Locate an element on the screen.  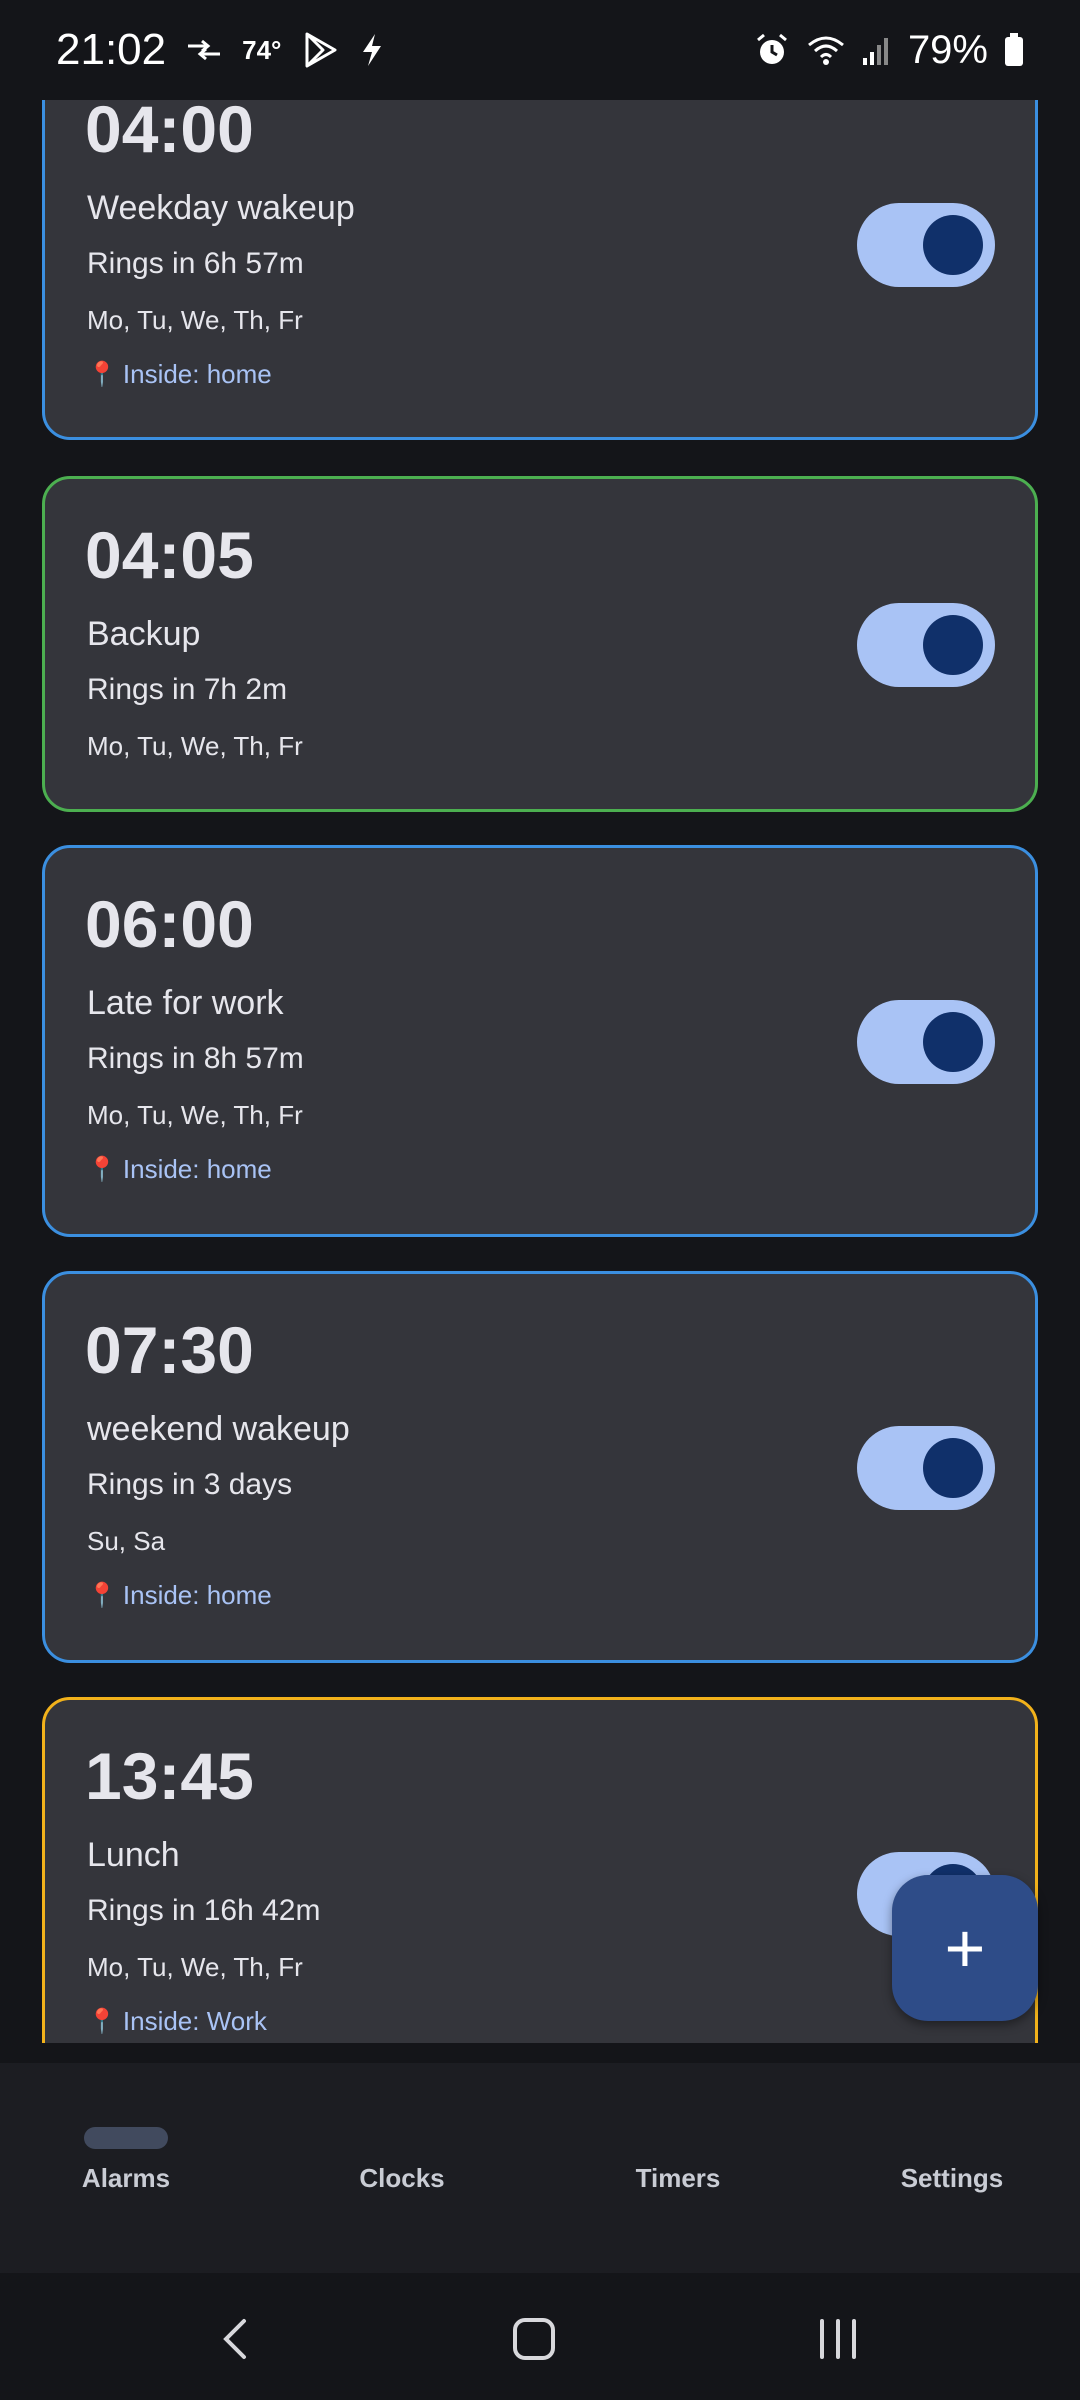
alarm-clock-icon is located at coordinates (772, 50).